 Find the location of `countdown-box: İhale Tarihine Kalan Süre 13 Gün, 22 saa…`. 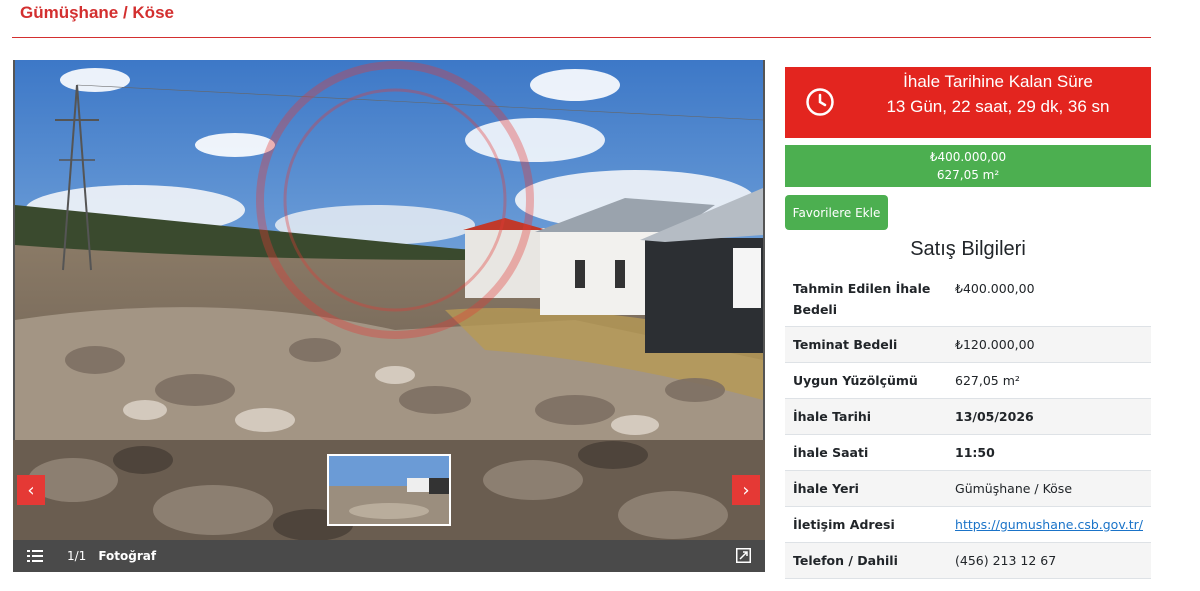

countdown-box: İhale Tarihine Kalan Süre 13 Gün, 22 saa… is located at coordinates (968, 102).